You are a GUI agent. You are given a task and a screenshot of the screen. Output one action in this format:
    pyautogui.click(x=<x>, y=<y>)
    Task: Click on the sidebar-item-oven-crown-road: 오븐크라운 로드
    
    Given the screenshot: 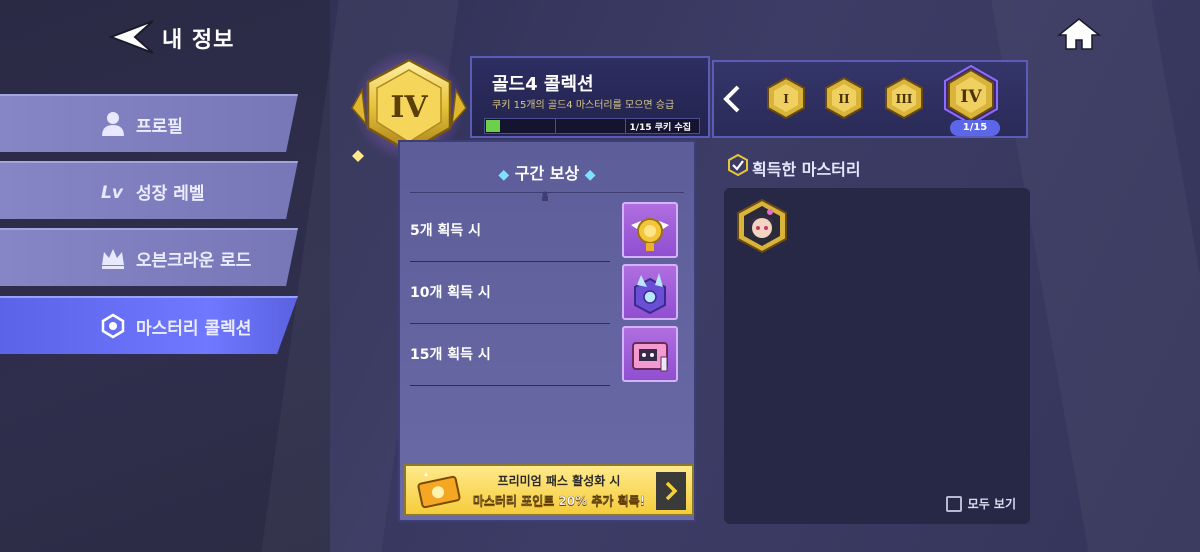 What is the action you would take?
    pyautogui.click(x=149, y=257)
    